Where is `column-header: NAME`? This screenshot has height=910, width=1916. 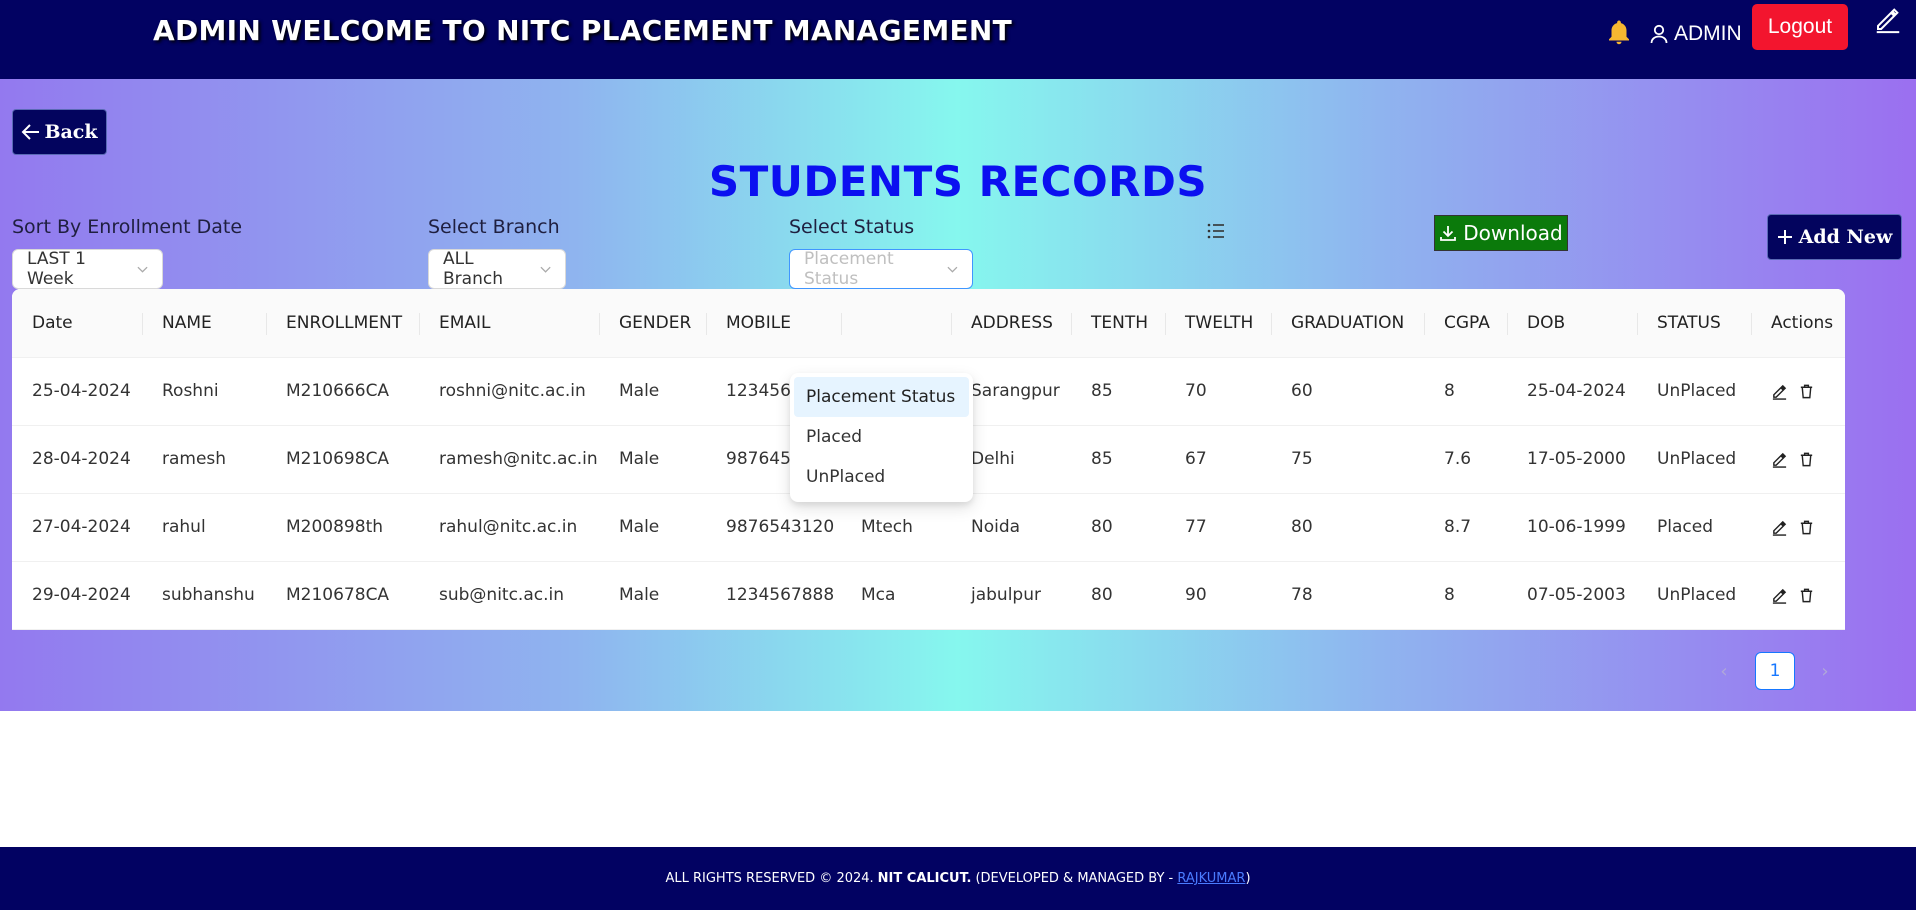 column-header: NAME is located at coordinates (204, 323).